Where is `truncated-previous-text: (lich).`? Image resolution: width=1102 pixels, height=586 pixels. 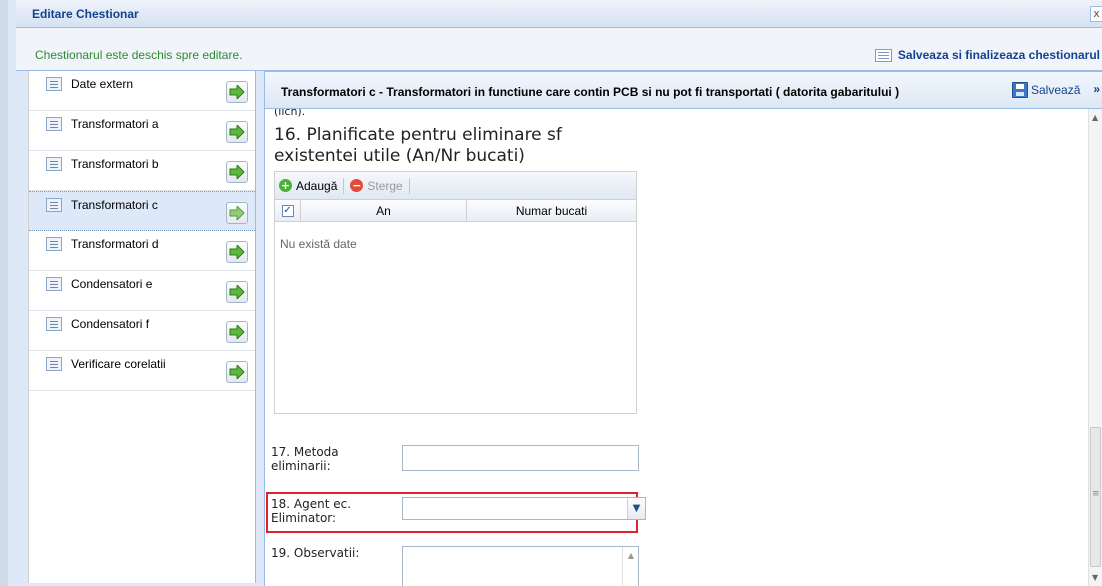 truncated-previous-text: (lich). is located at coordinates (290, 113).